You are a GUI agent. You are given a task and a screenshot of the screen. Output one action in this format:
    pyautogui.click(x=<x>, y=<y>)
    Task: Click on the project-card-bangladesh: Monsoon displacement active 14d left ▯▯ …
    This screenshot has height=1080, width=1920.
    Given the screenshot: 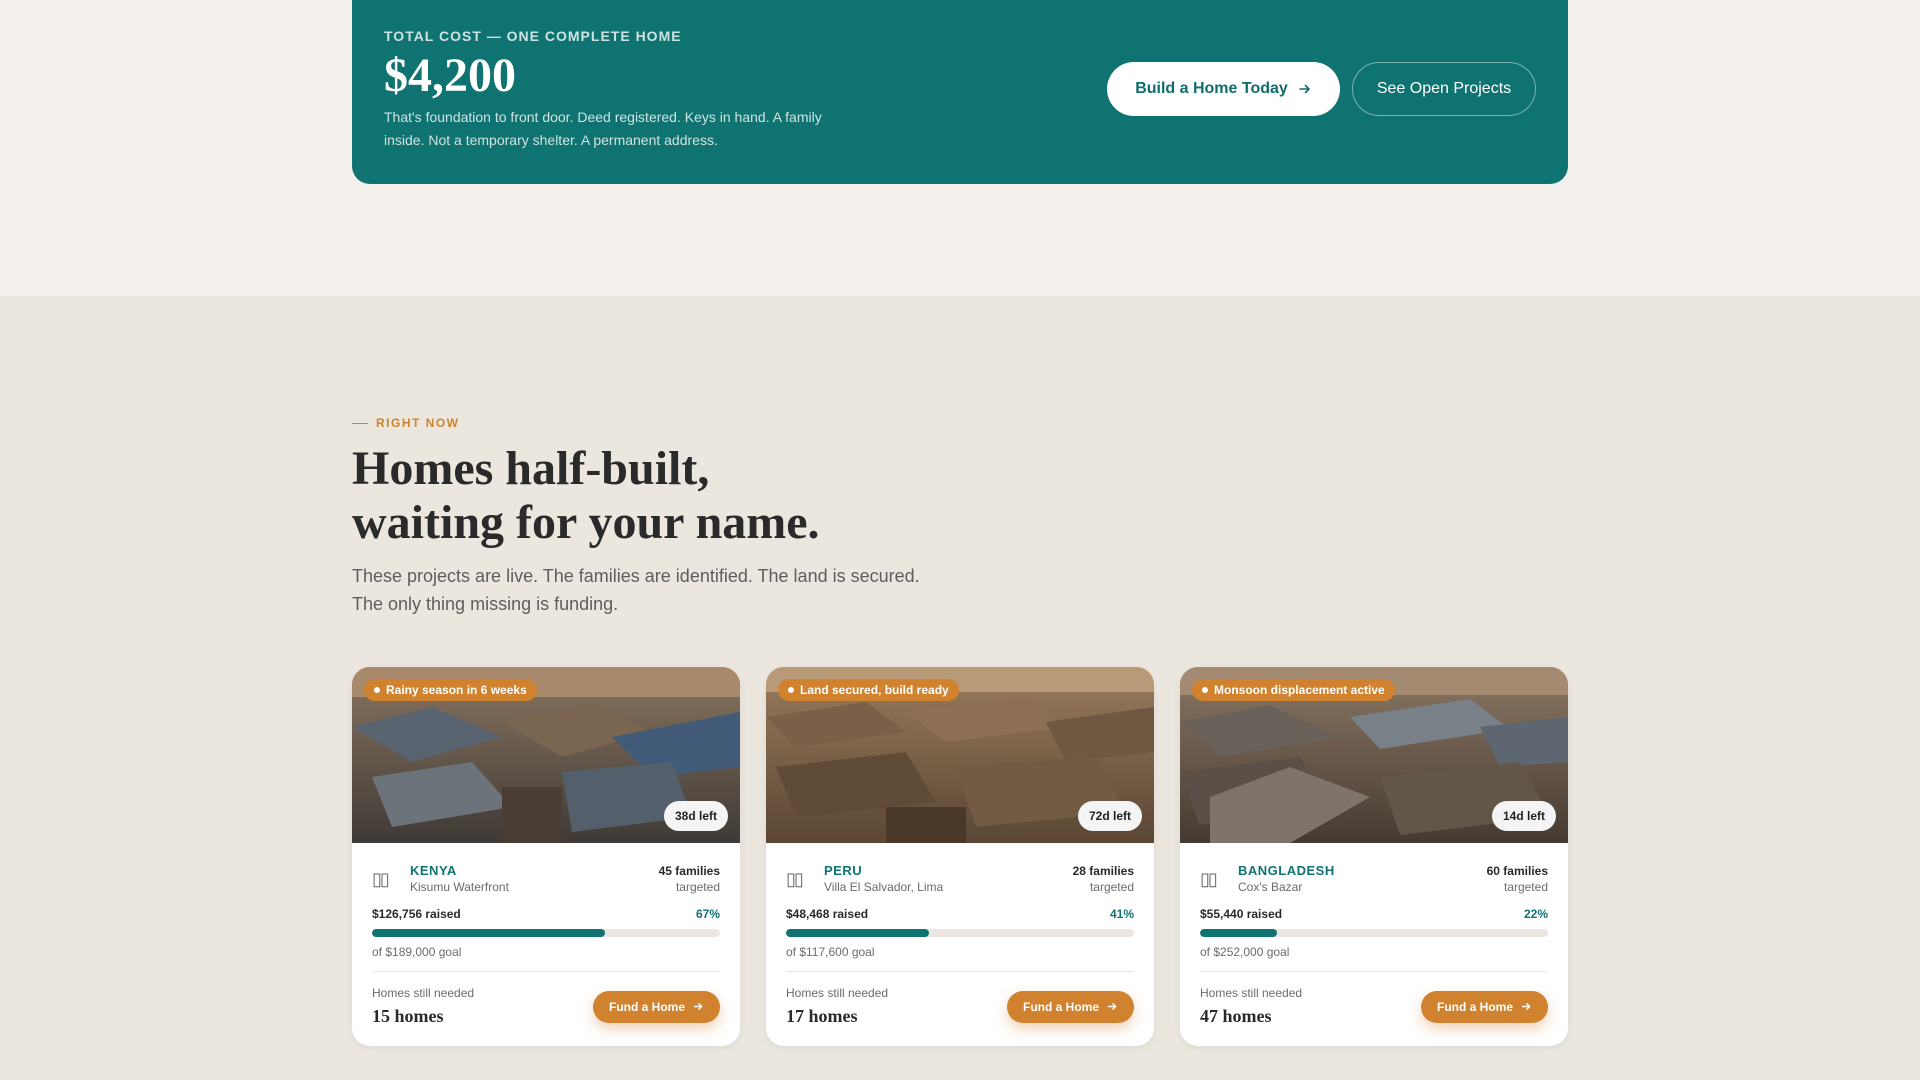 What is the action you would take?
    pyautogui.click(x=1374, y=856)
    